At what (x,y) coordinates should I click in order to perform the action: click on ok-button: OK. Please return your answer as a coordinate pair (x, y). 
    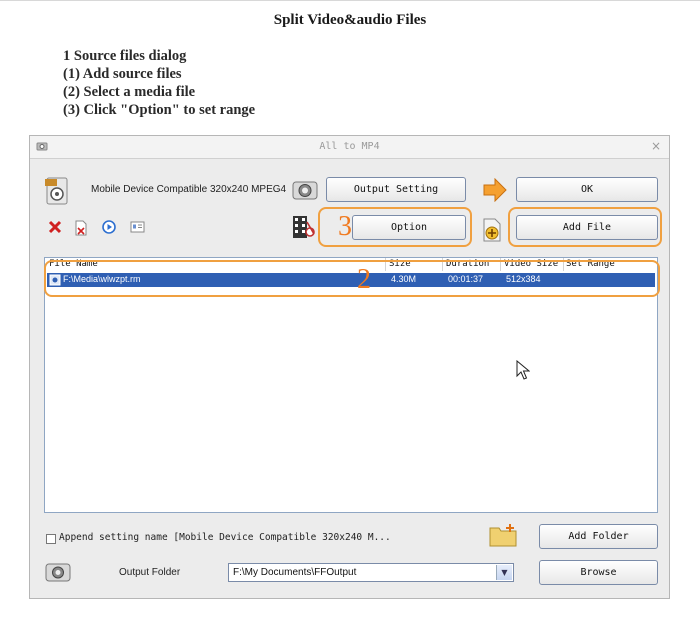
    Looking at the image, I should click on (587, 189).